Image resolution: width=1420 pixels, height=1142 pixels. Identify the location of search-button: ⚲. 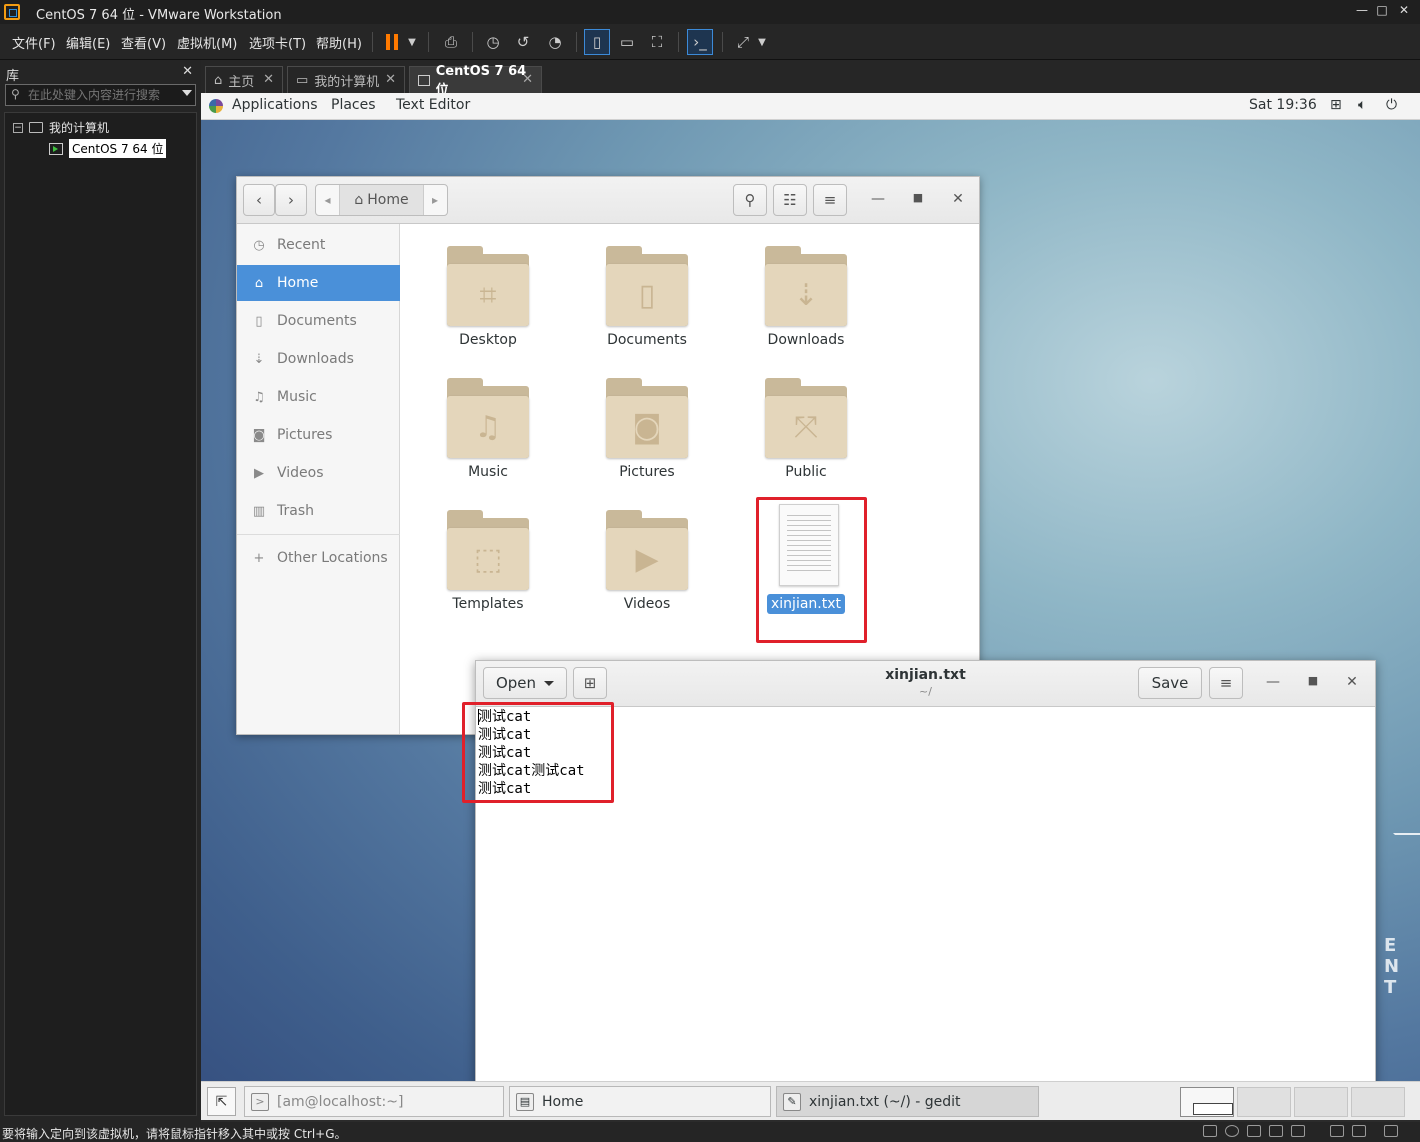
(750, 200).